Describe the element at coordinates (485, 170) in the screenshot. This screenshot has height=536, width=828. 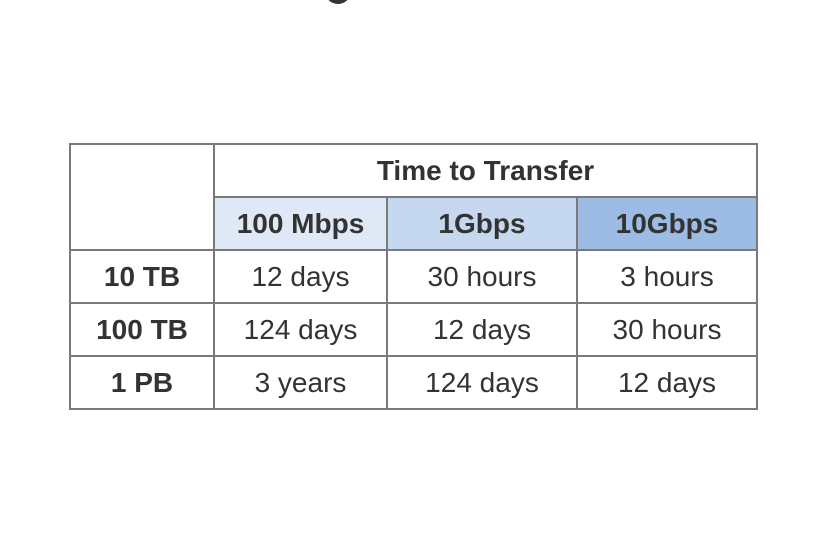
I see `table-title: Time to Transfer` at that location.